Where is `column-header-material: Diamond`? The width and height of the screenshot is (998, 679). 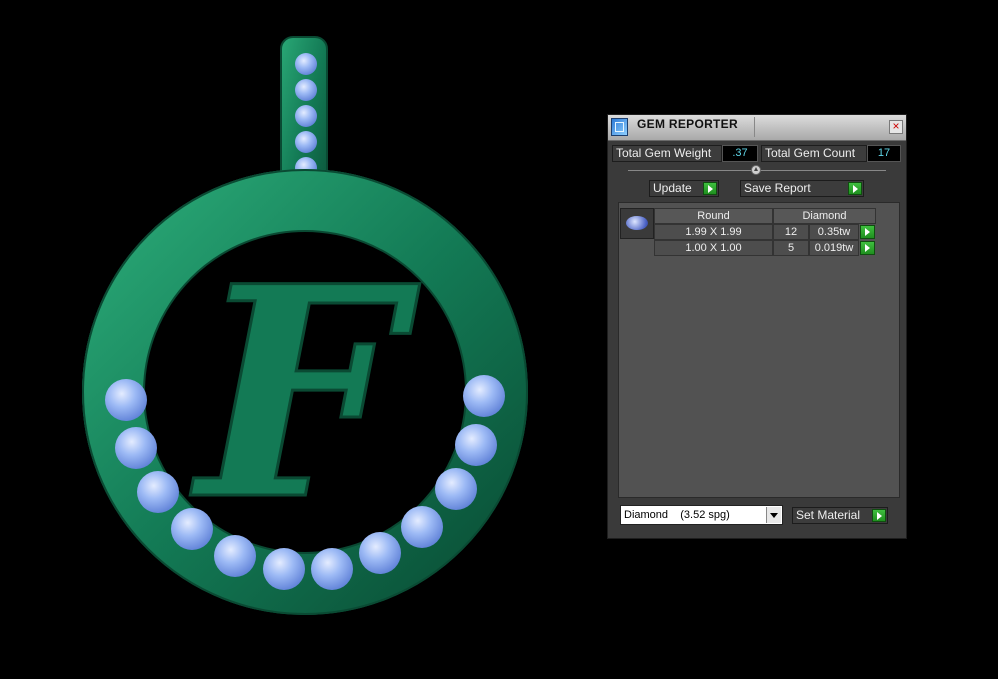
column-header-material: Diamond is located at coordinates (824, 216).